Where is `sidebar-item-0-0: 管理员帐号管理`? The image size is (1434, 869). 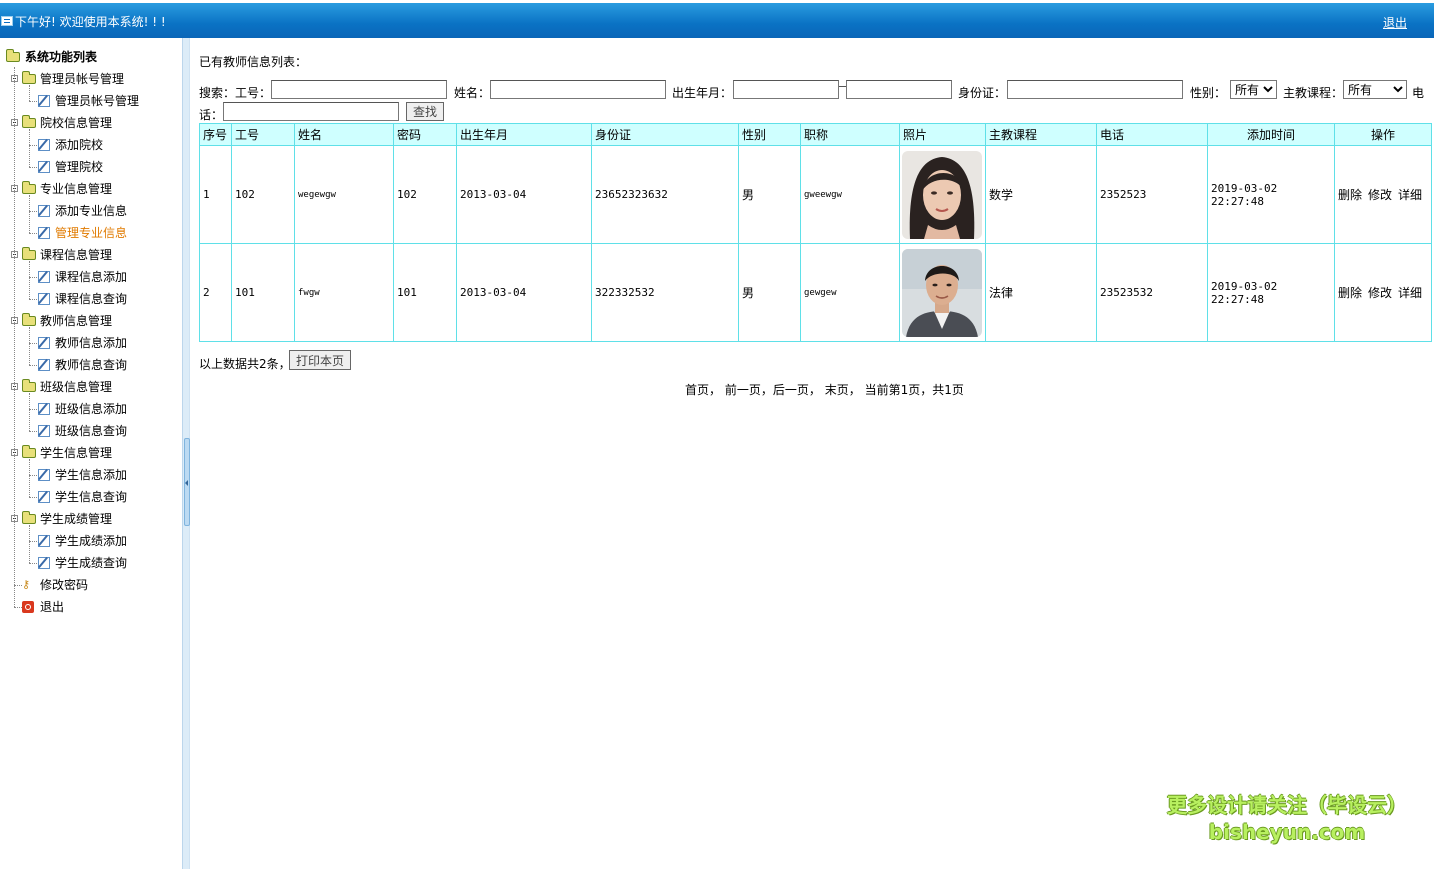 sidebar-item-0-0: 管理员帐号管理 is located at coordinates (90, 101).